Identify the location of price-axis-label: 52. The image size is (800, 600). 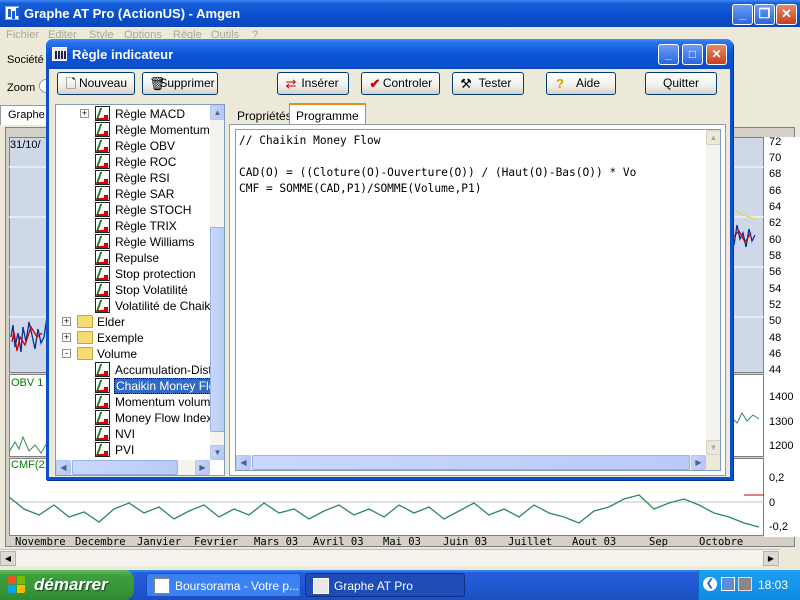
(775, 305).